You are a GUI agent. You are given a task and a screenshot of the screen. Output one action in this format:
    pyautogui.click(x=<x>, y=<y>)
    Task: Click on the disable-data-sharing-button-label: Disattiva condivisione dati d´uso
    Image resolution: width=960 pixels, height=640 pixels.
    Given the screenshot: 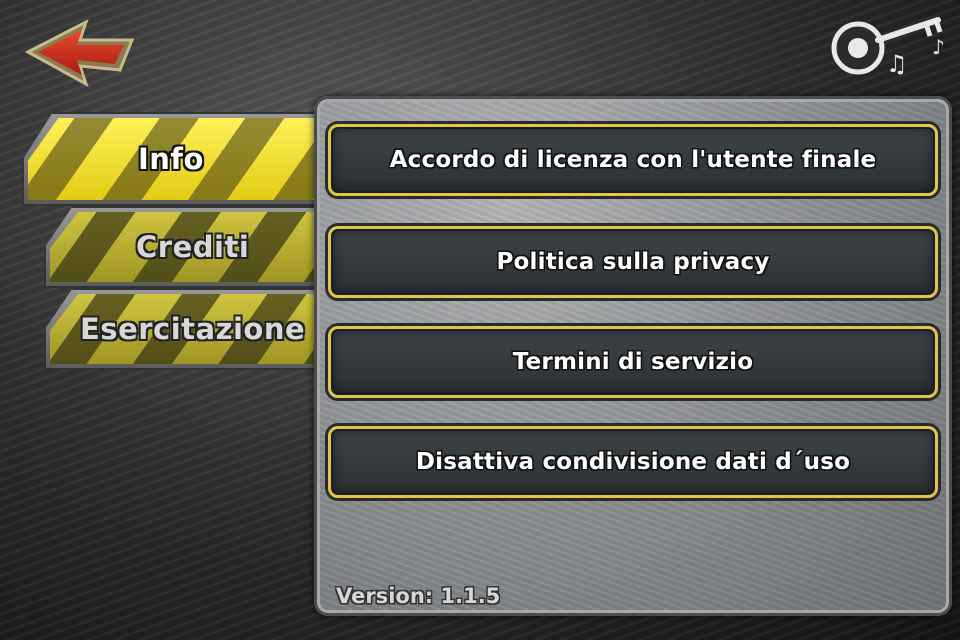 What is the action you would take?
    pyautogui.click(x=633, y=462)
    